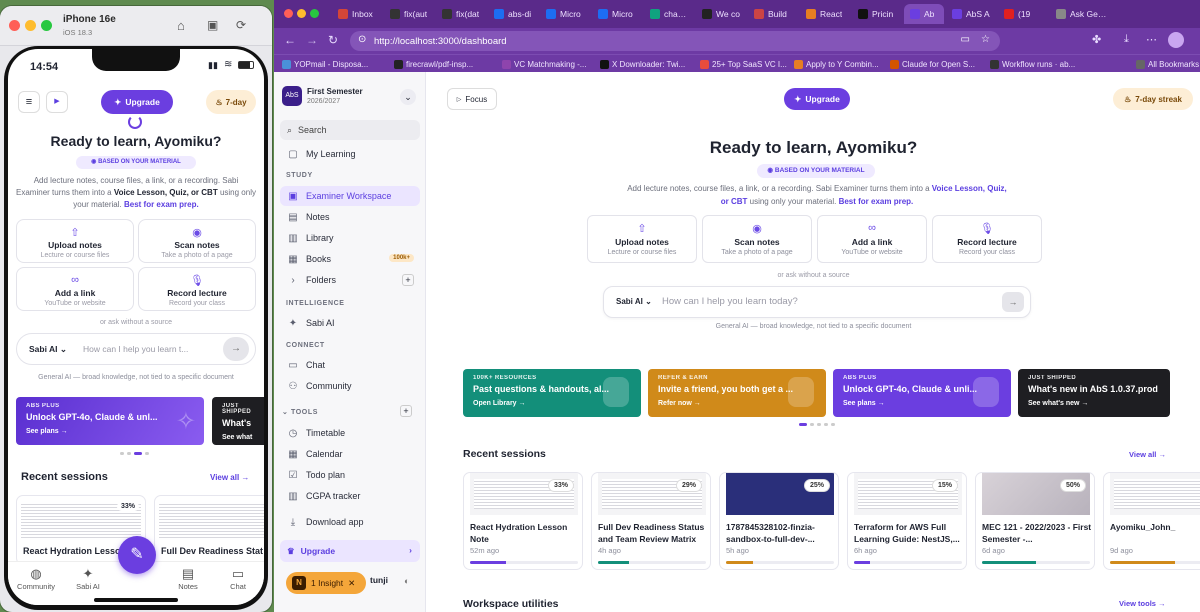 This screenshot has width=1200, height=612. I want to click on streak-badge: ♨ 7-day, so click(231, 102).